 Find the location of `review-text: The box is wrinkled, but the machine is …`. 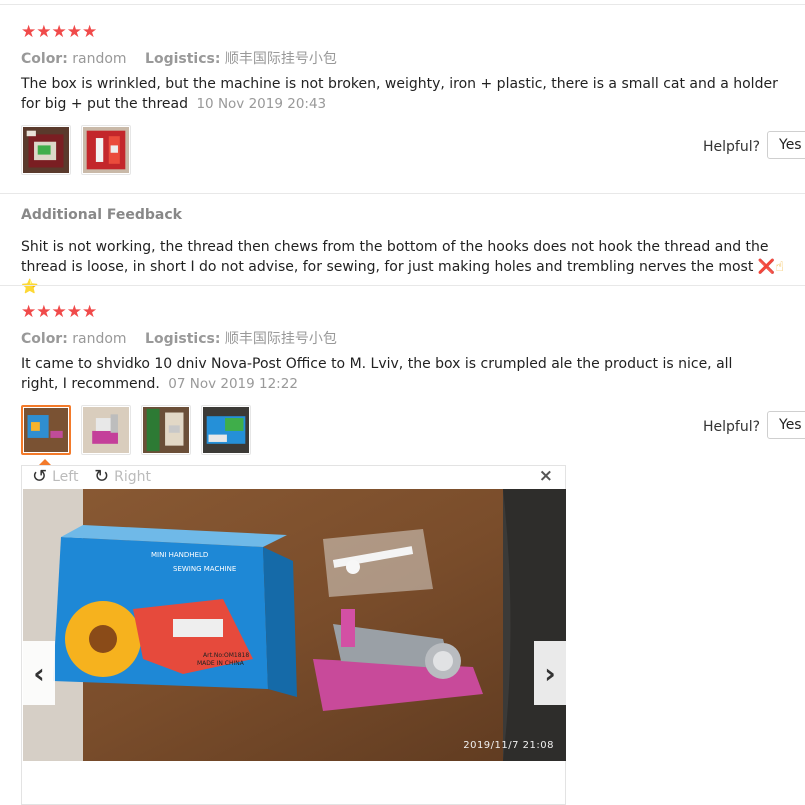

review-text: The box is wrinkled, but the machine is … is located at coordinates (406, 94).